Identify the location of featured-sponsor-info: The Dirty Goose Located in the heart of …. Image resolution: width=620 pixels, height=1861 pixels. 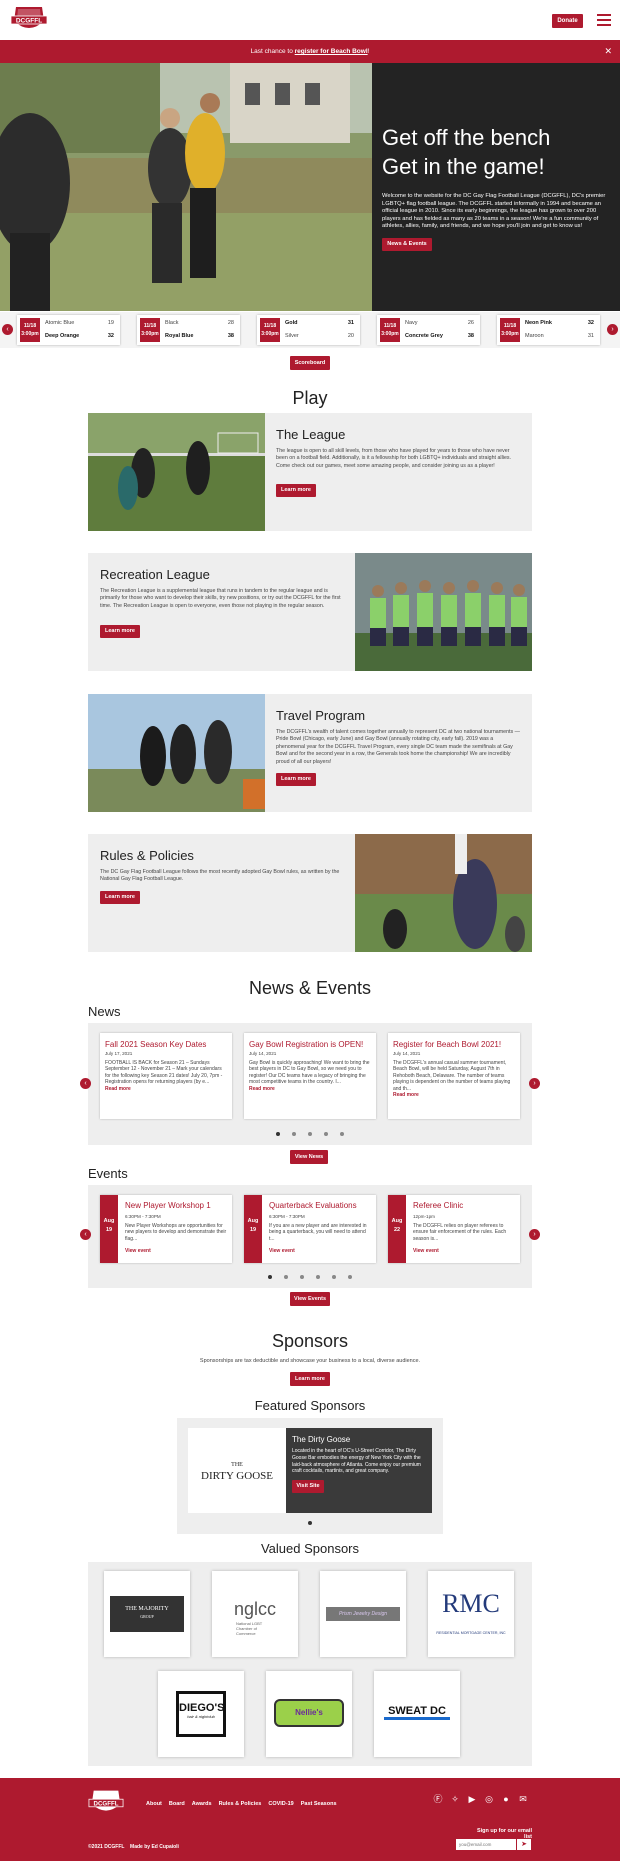
(359, 1470).